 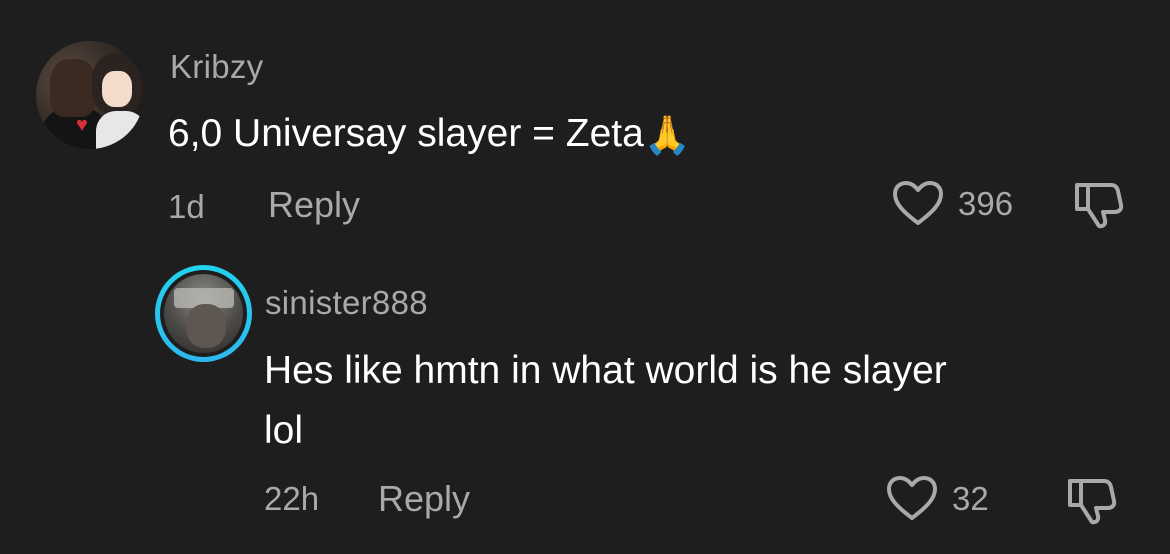 I want to click on avatar, so click(x=203, y=313).